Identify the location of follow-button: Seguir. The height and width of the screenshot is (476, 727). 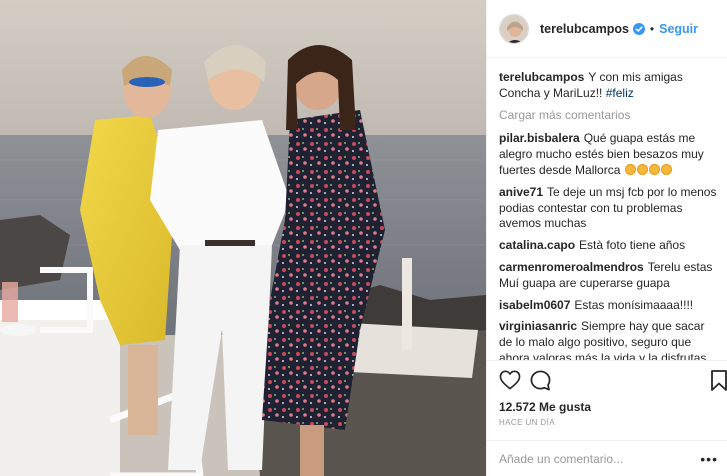
(678, 29).